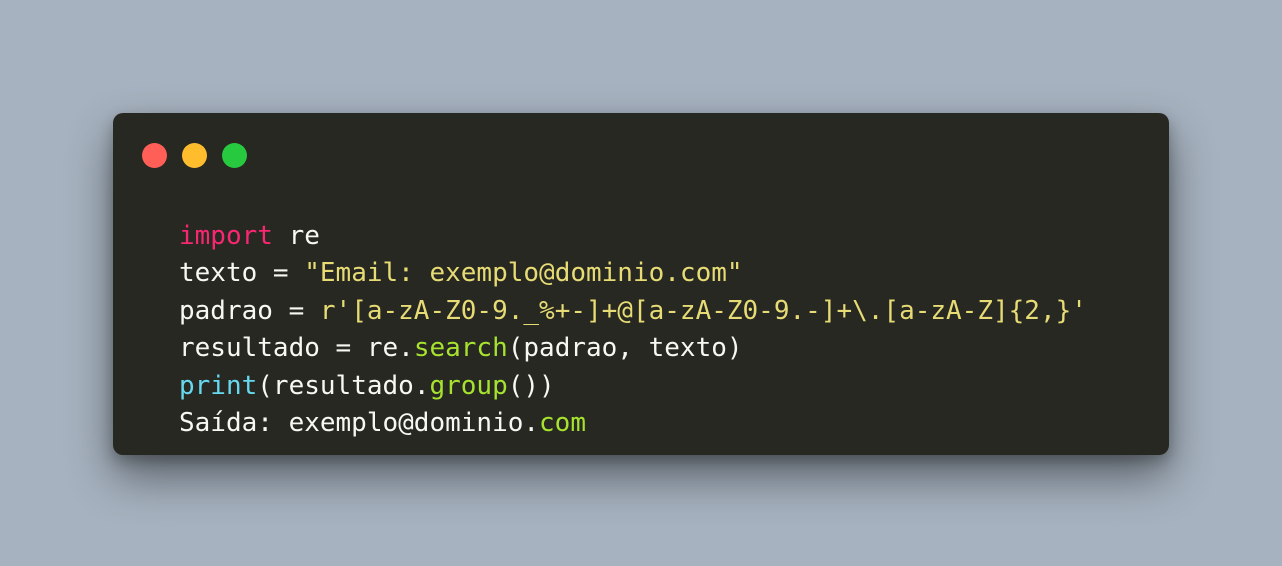 The height and width of the screenshot is (566, 1282). Describe the element at coordinates (296, 348) in the screenshot. I see `plain-token: resultado = re.` at that location.